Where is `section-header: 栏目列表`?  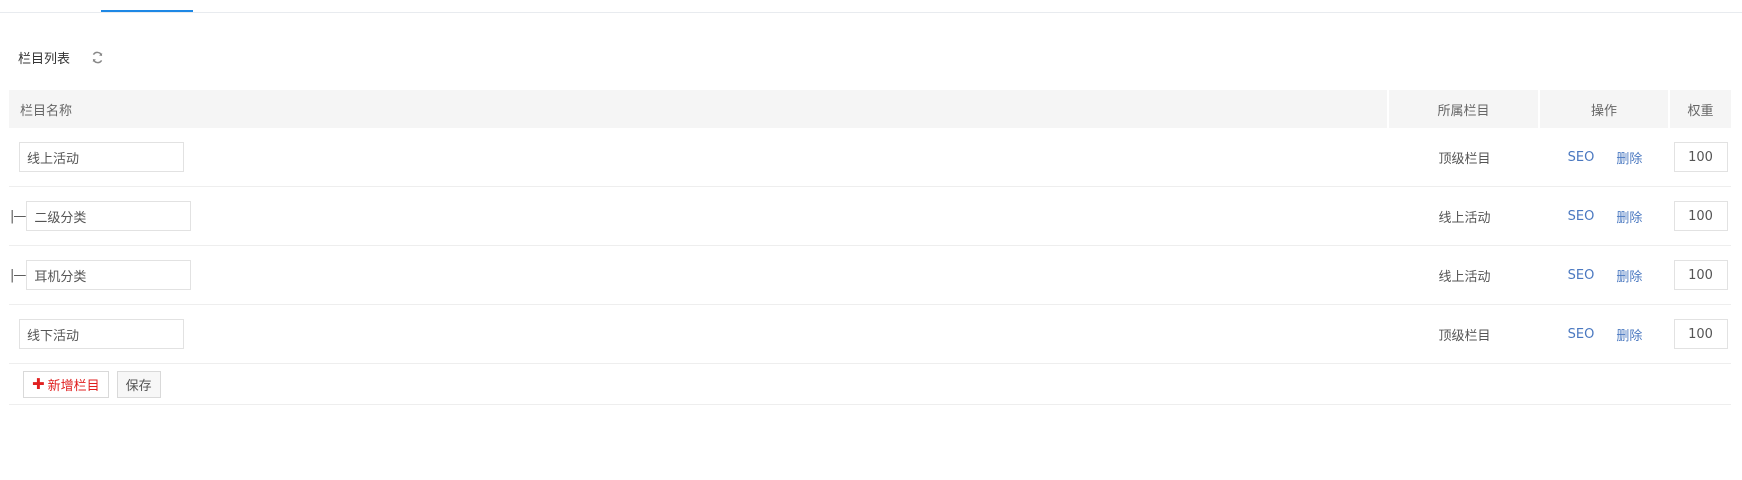 section-header: 栏目列表 is located at coordinates (61, 57).